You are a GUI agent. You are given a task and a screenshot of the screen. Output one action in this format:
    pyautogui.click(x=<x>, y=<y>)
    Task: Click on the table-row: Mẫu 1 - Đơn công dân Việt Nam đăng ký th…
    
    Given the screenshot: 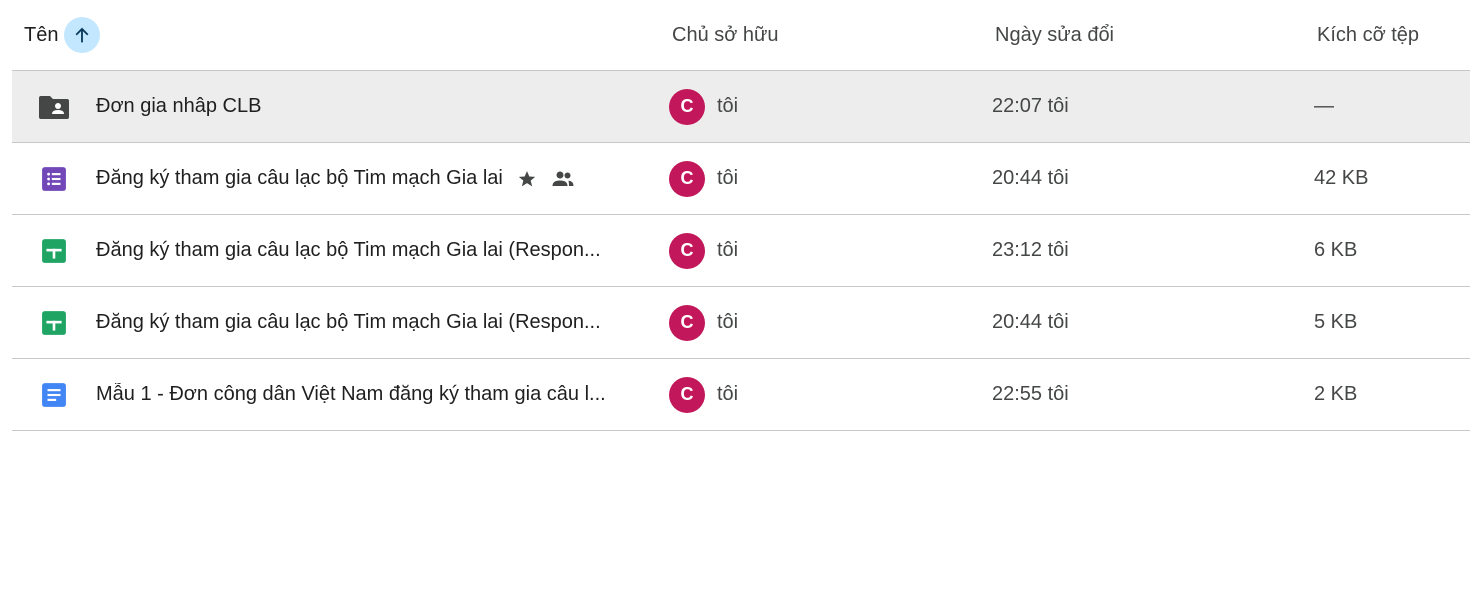 What is the action you would take?
    pyautogui.click(x=741, y=395)
    